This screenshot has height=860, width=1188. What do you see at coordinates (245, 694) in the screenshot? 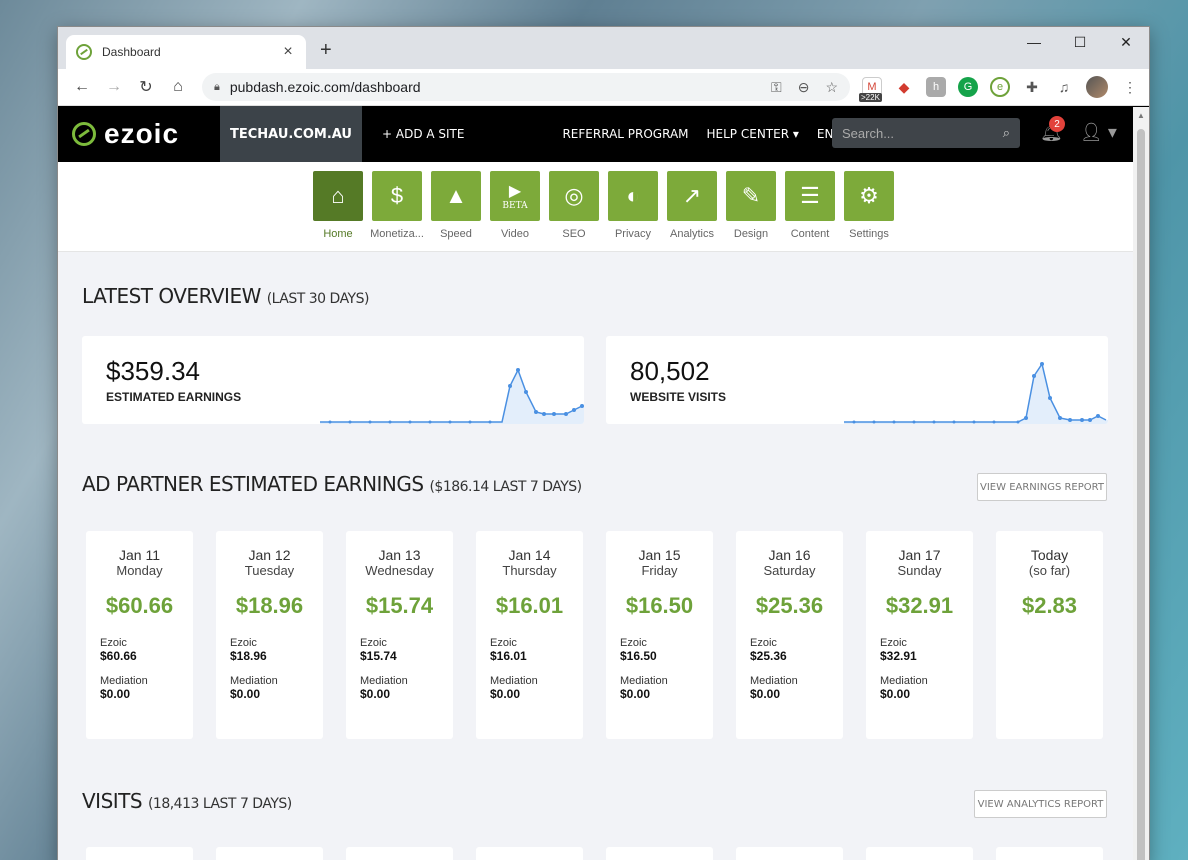
I see `mediation-value: $0.00` at bounding box center [245, 694].